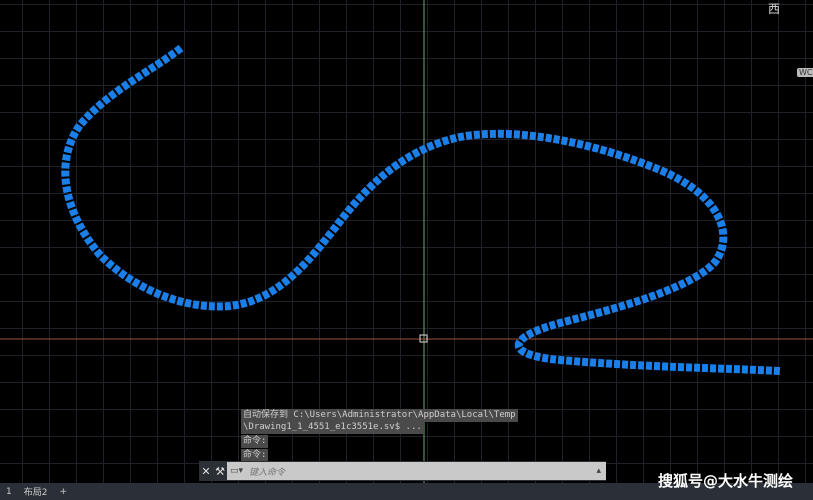 This screenshot has height=500, width=813. I want to click on viewcube: 西, so click(774, 8).